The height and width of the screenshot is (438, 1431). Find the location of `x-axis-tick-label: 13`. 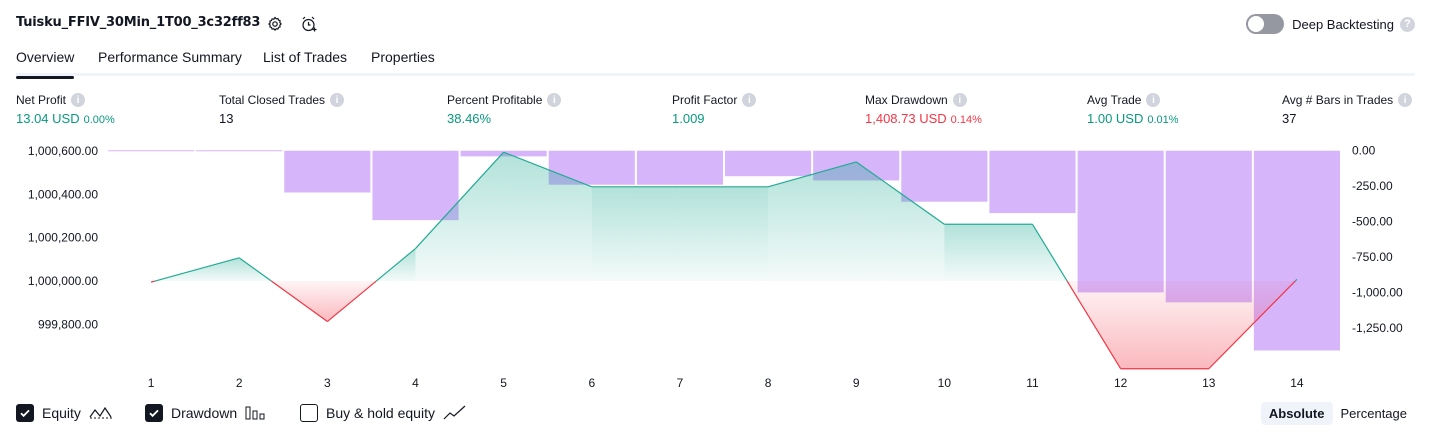

x-axis-tick-label: 13 is located at coordinates (1209, 383).